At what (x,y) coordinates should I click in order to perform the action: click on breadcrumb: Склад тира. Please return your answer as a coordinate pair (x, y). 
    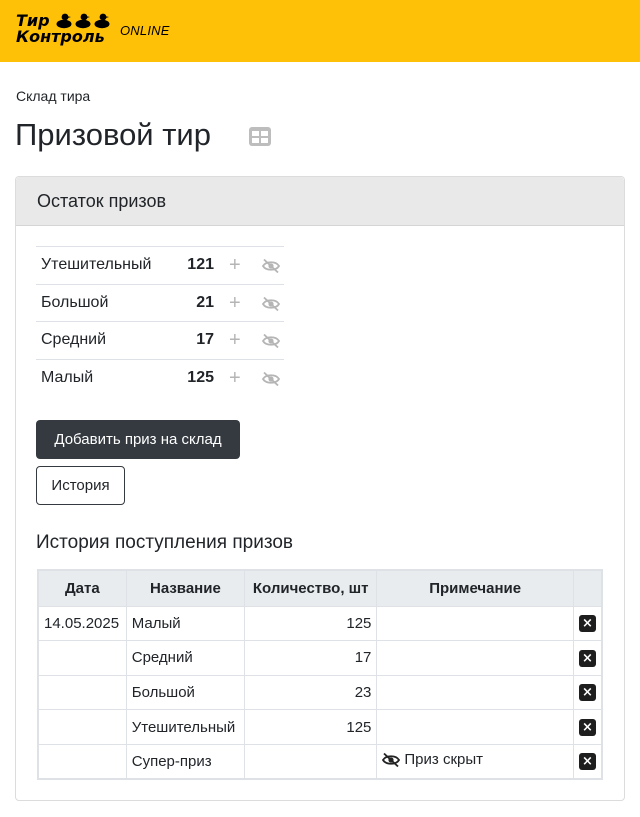
    Looking at the image, I should click on (53, 96).